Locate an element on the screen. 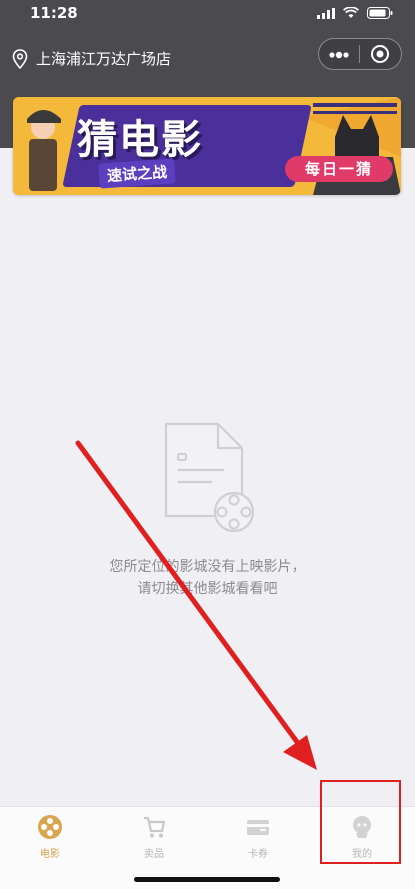 The image size is (415, 889). annotation-highlight-box is located at coordinates (360, 822).